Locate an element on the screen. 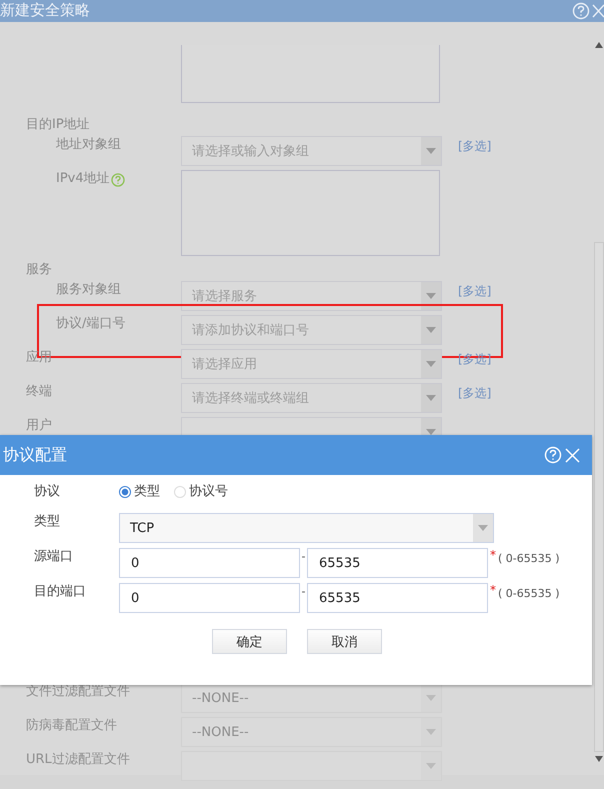 The width and height of the screenshot is (604, 789). section-label: 目的IP地址 is located at coordinates (58, 124).